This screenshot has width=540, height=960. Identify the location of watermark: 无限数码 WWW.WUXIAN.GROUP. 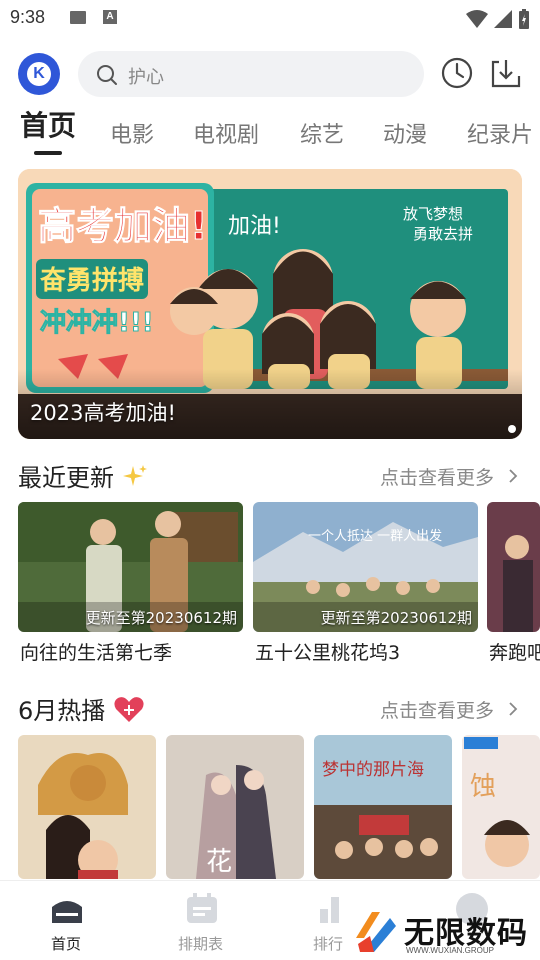
(440, 932).